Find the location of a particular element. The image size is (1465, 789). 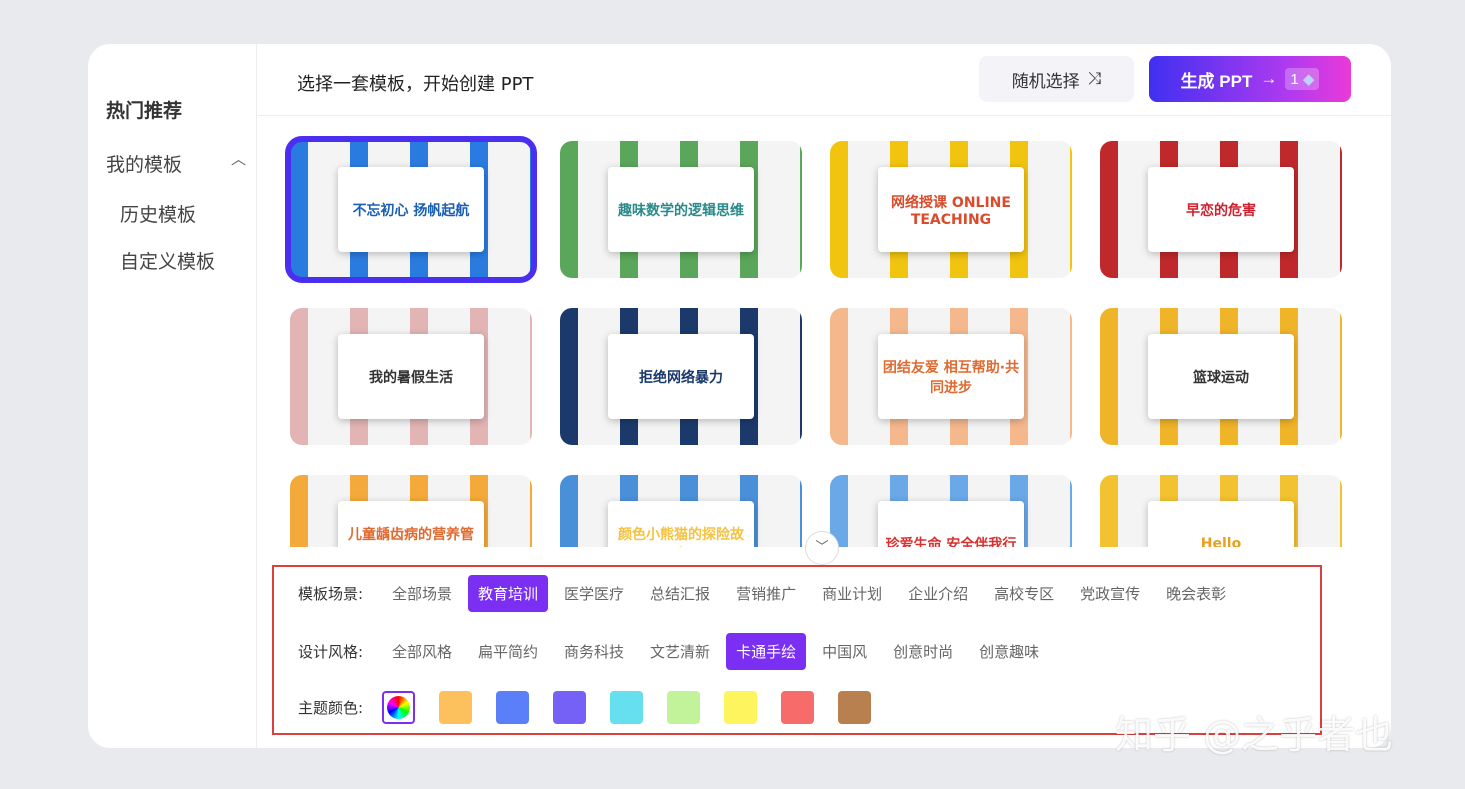

template-card: 珍爱生命 安全伴我行 is located at coordinates (951, 511).